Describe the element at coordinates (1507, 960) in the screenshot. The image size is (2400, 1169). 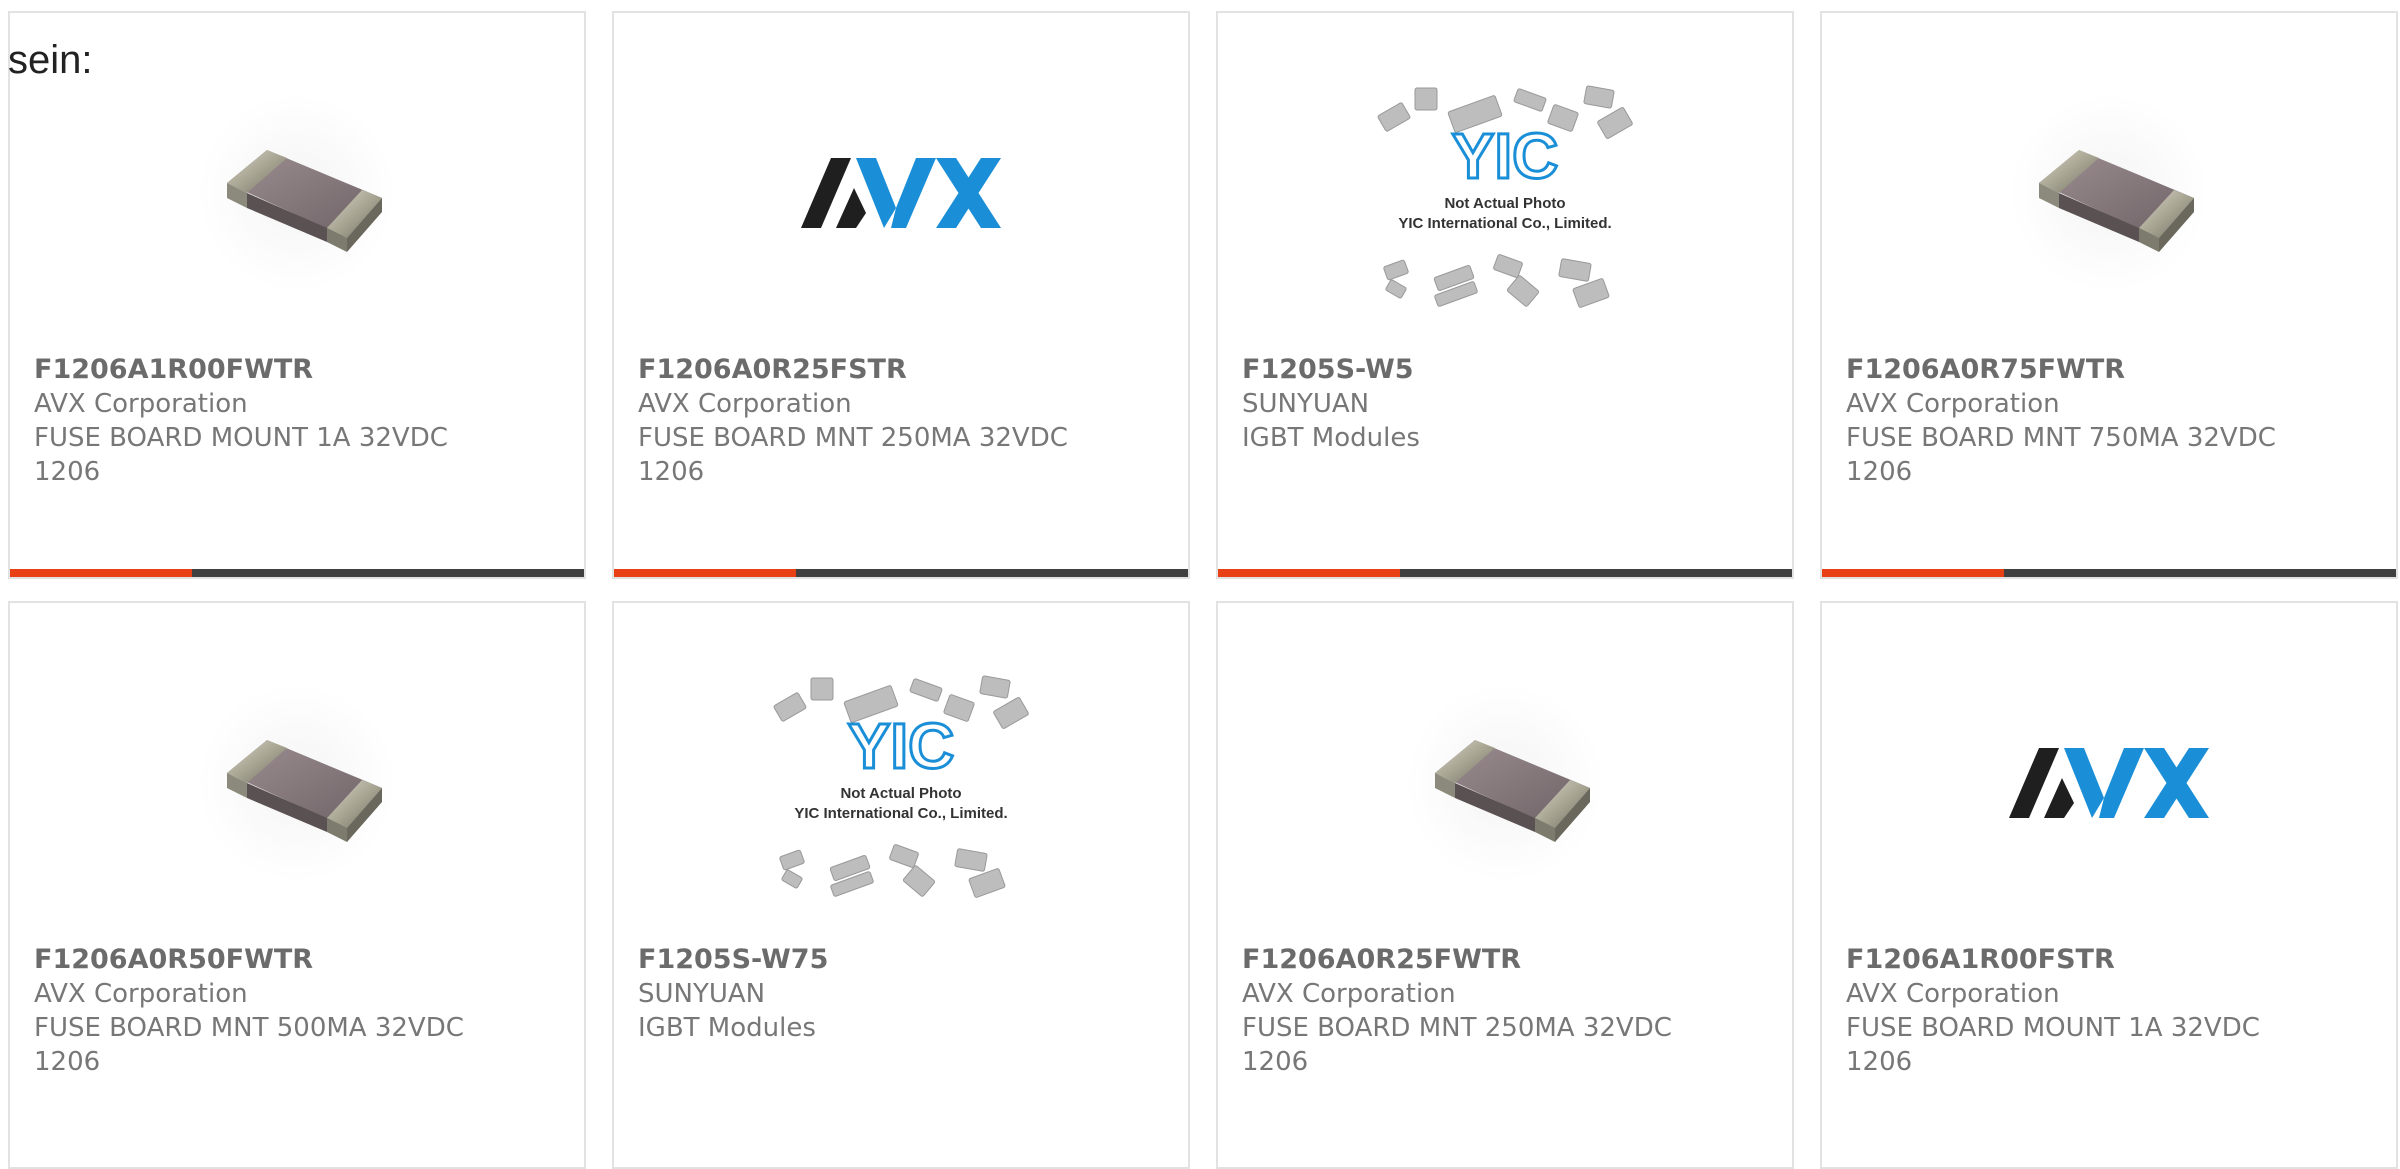
I see `part-number: F1206A0R25FWTR` at that location.